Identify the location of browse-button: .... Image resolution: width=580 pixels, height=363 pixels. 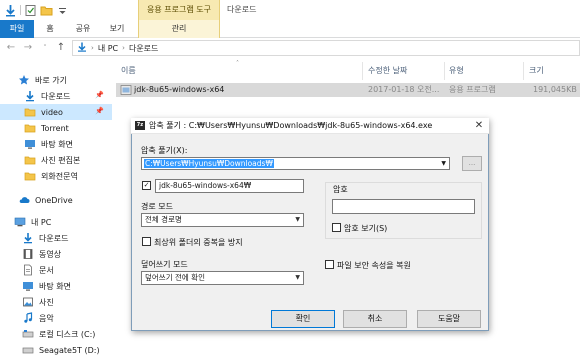
(472, 163).